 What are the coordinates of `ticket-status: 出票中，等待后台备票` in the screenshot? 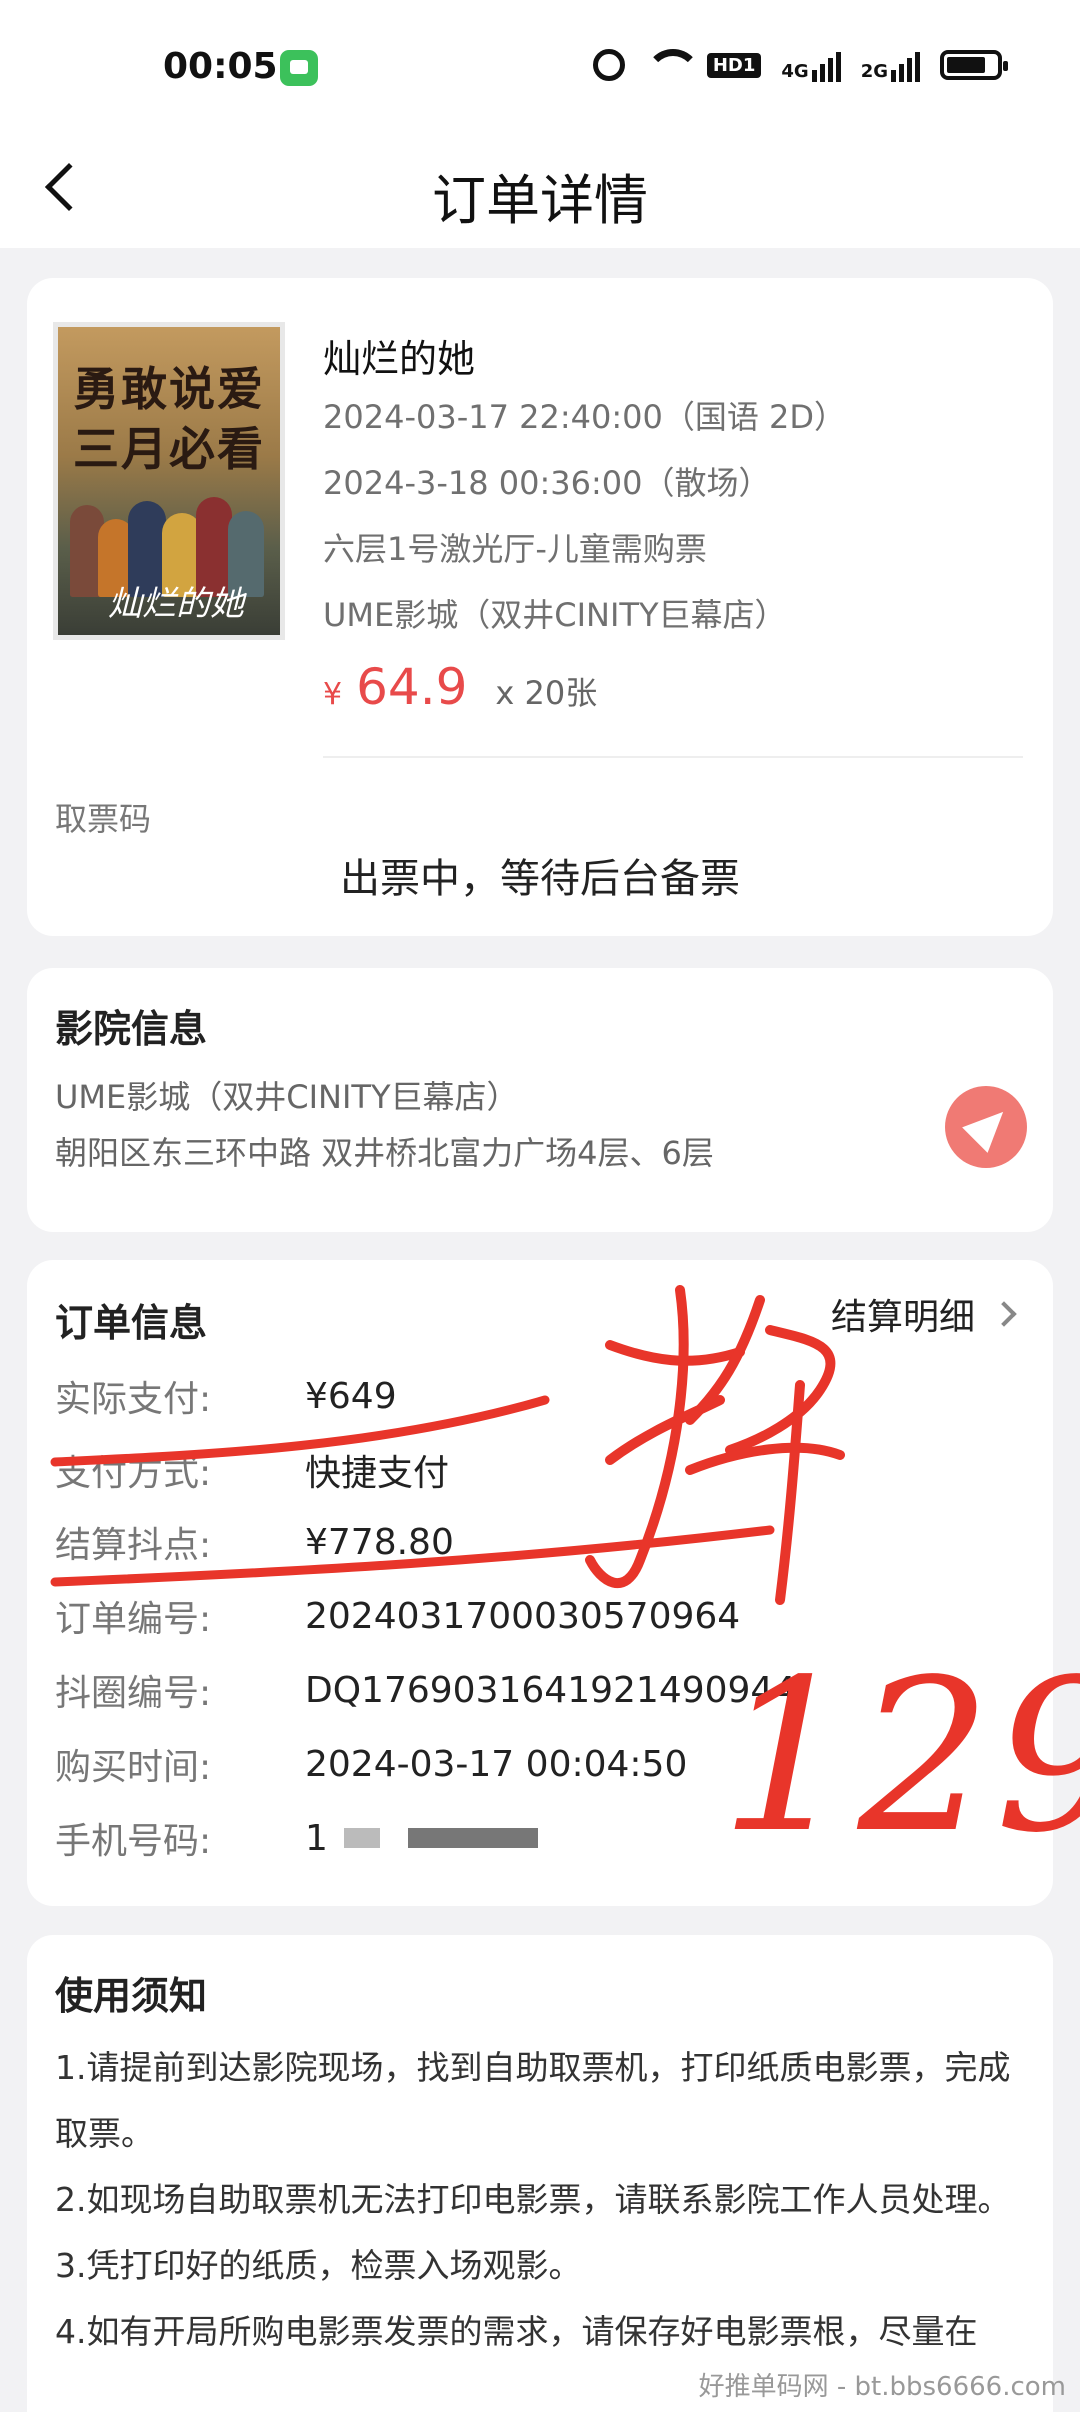 It's located at (540, 879).